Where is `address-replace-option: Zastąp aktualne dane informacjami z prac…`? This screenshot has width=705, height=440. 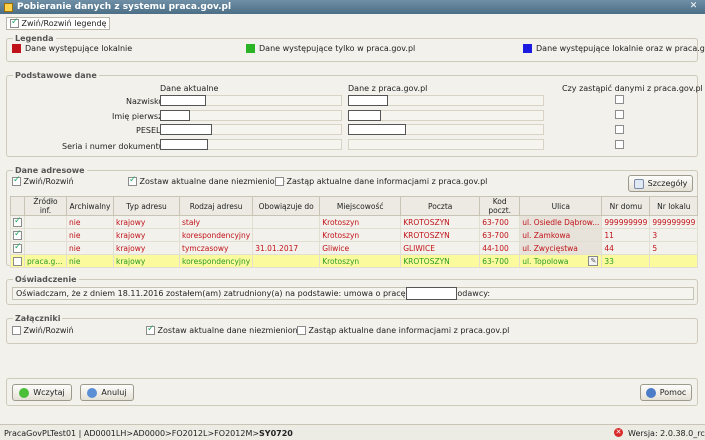 address-replace-option: Zastąp aktualne dane informacjami z prac… is located at coordinates (381, 181).